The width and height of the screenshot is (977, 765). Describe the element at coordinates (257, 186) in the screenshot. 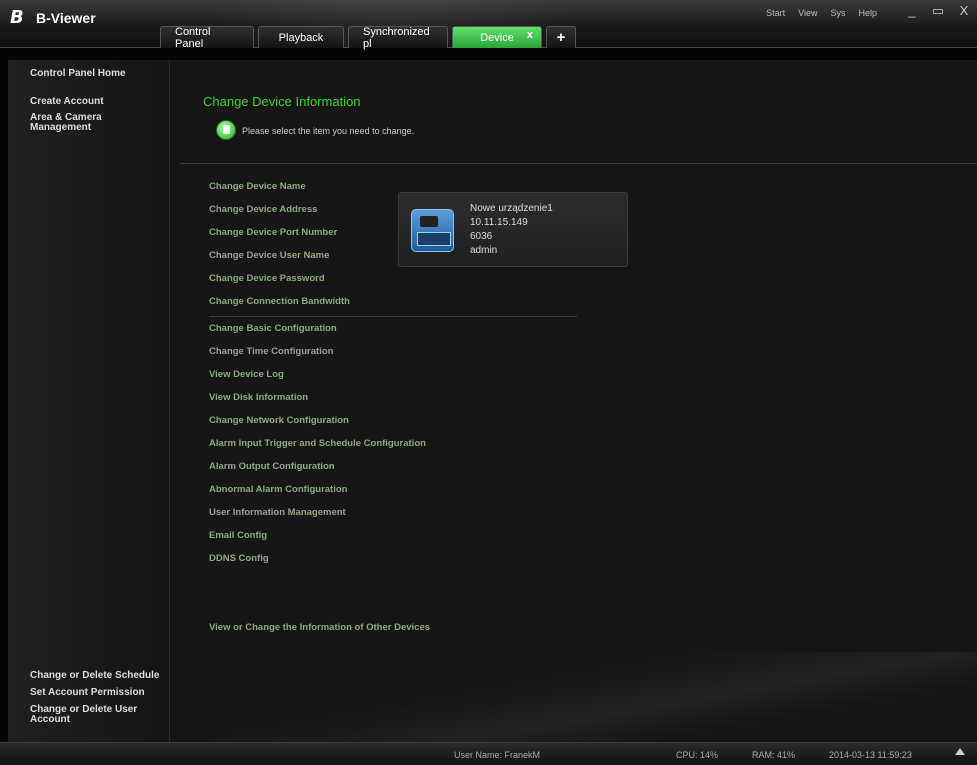

I see `link-change-device-name: Change Device Name` at that location.